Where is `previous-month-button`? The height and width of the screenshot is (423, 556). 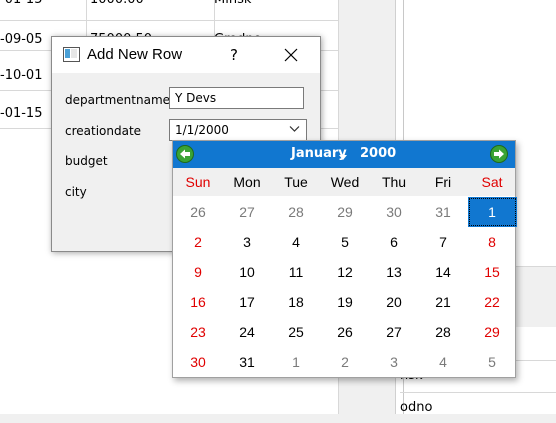
previous-month-button is located at coordinates (185, 154).